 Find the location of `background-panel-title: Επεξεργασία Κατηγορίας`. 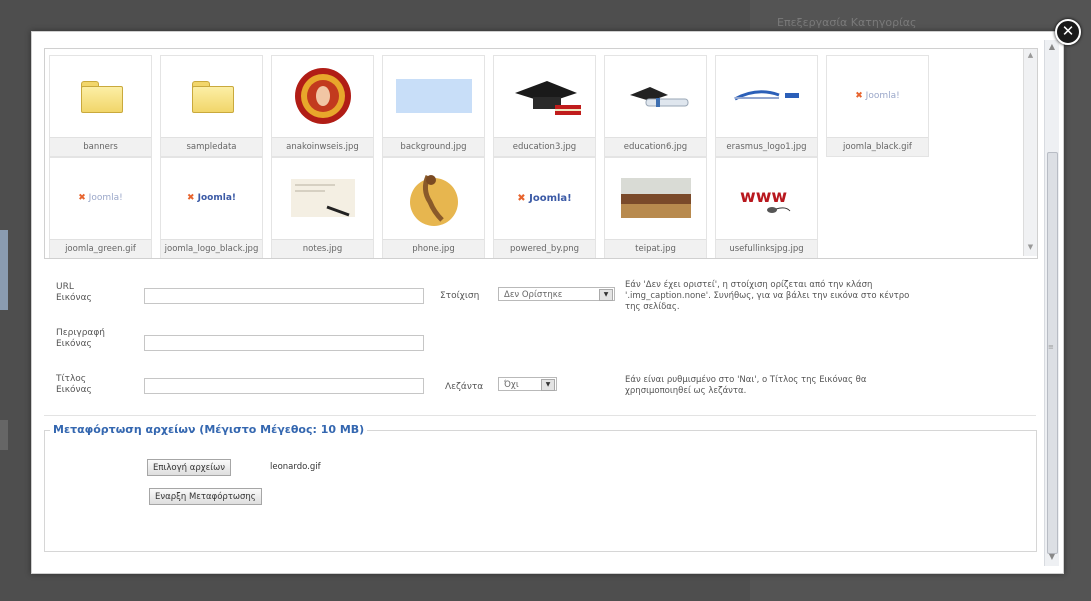

background-panel-title: Επεξεργασία Κατηγορίας is located at coordinates (847, 22).